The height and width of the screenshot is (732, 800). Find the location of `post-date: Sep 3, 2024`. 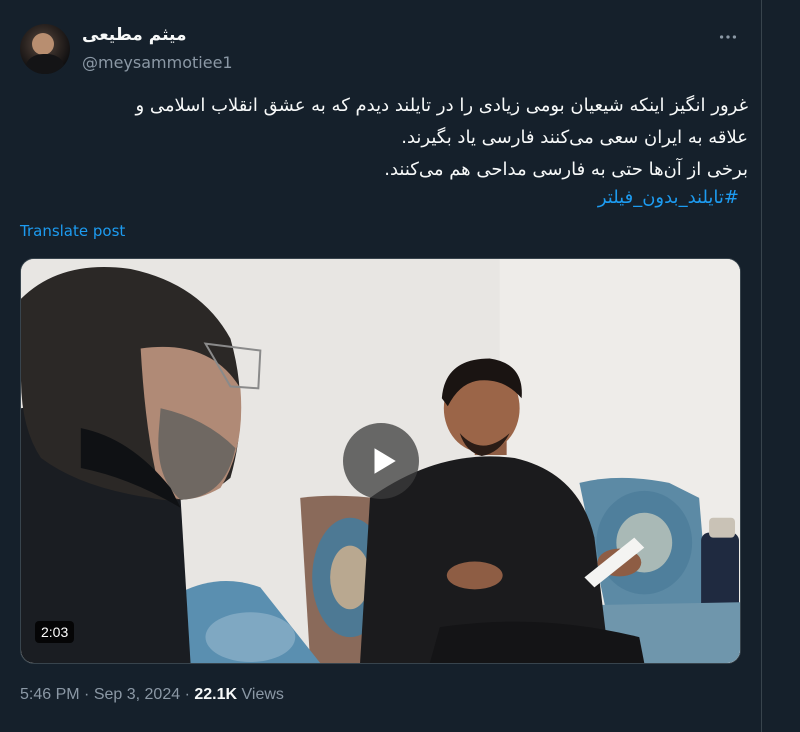

post-date: Sep 3, 2024 is located at coordinates (137, 694).